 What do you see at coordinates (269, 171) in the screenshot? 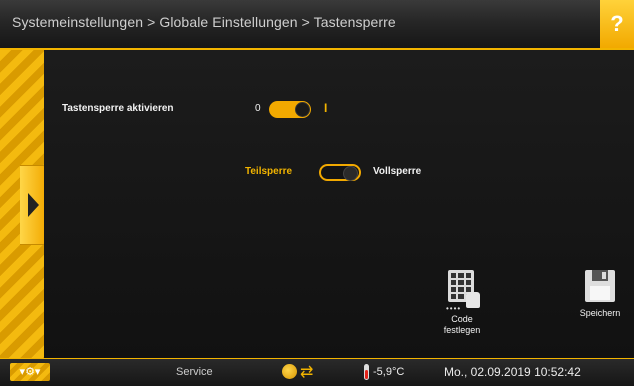
I see `partial-lock-label: Teilsperre` at bounding box center [269, 171].